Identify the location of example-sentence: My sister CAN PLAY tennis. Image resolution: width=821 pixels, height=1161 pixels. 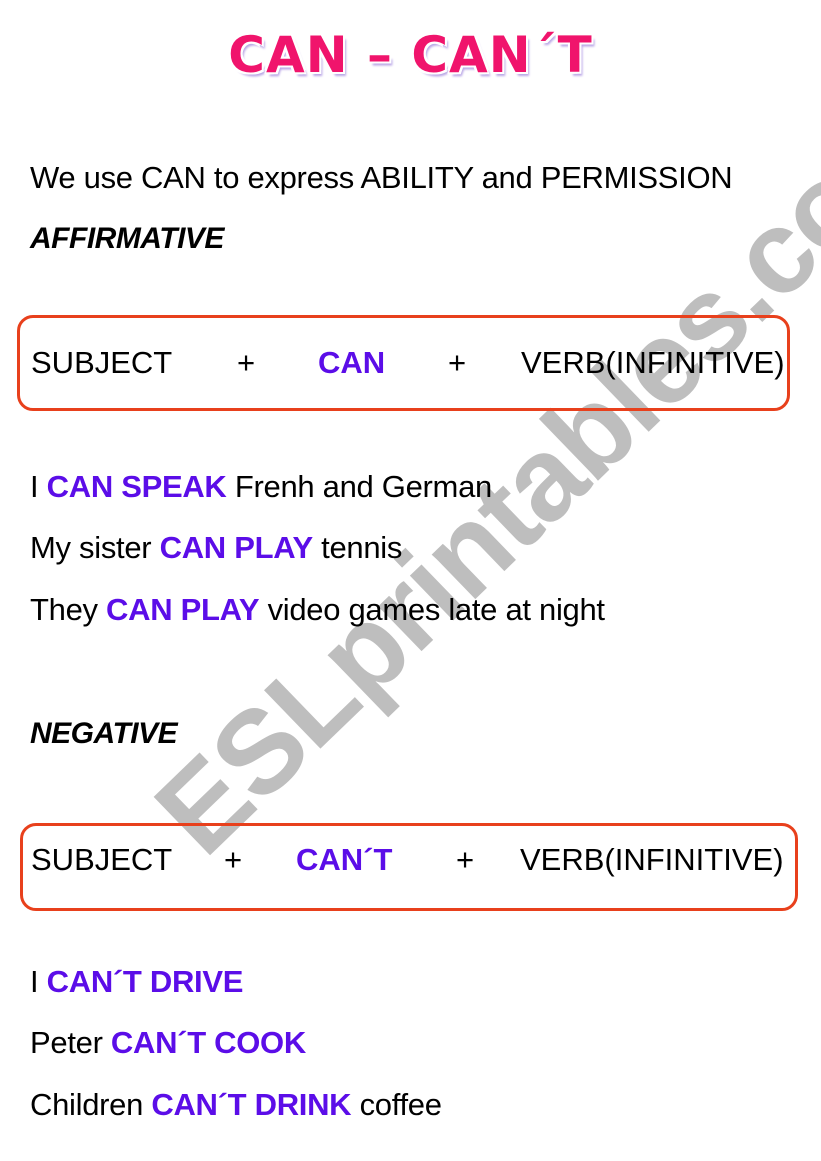
(216, 548).